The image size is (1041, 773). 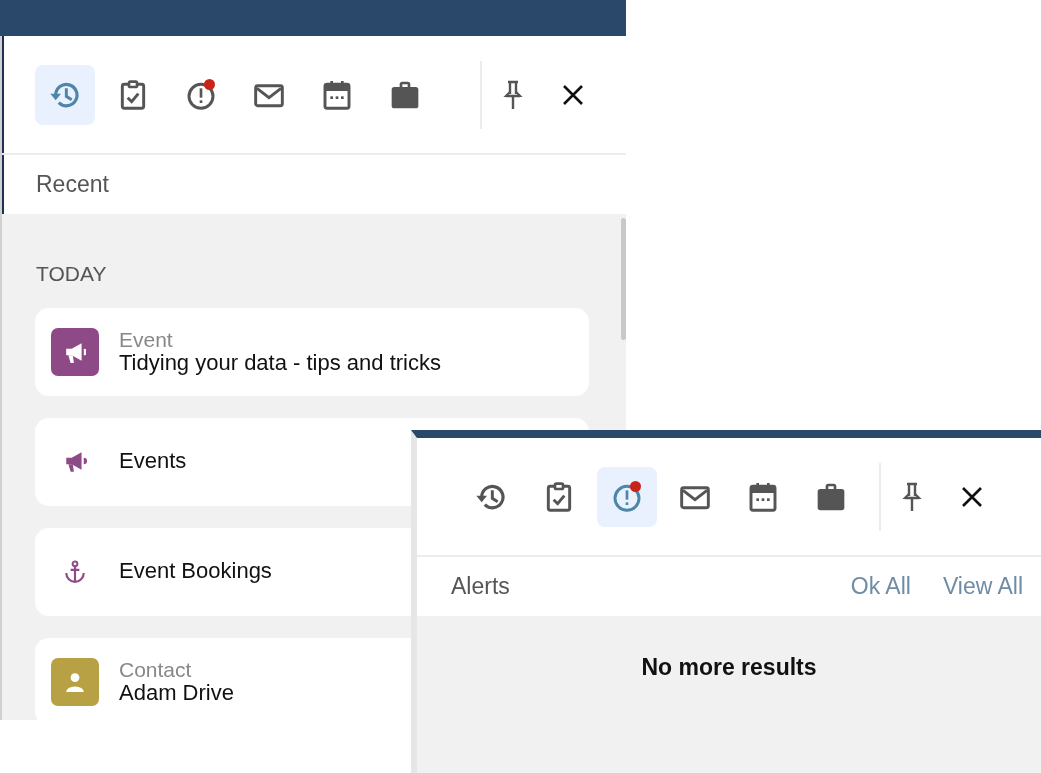 I want to click on action-link: View All, so click(x=982, y=586).